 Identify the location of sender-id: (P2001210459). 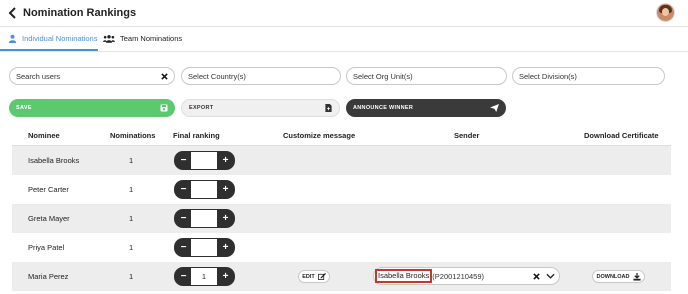
(458, 276).